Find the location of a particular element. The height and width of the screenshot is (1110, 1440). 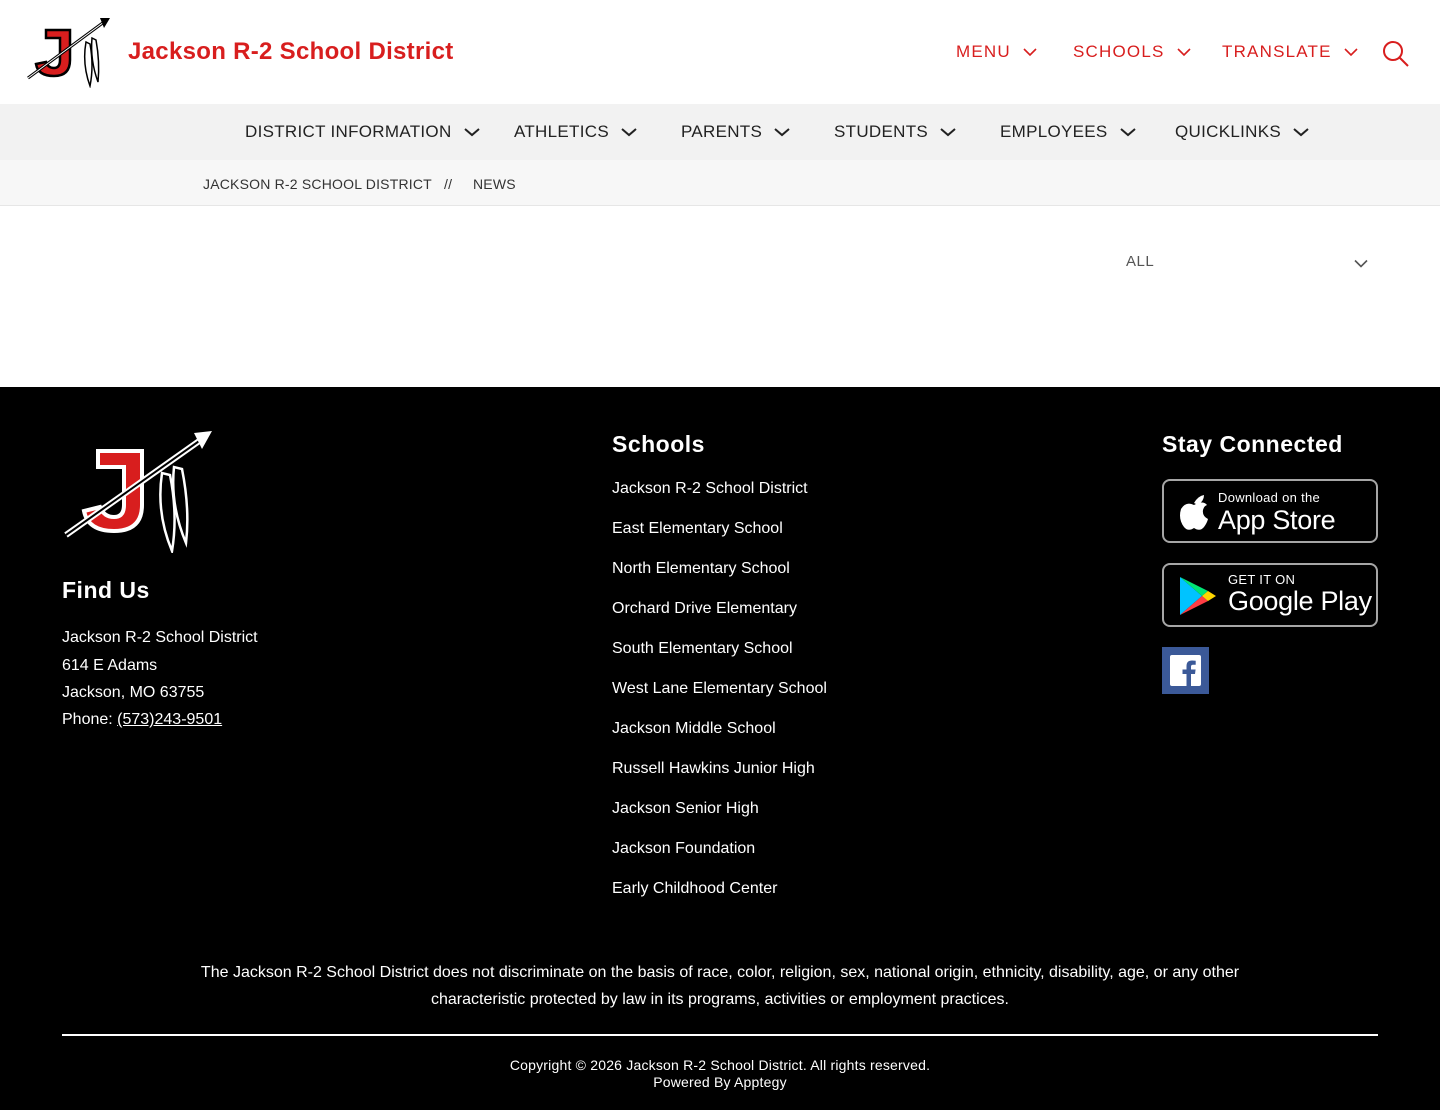

menu-label: MENU is located at coordinates (983, 51).